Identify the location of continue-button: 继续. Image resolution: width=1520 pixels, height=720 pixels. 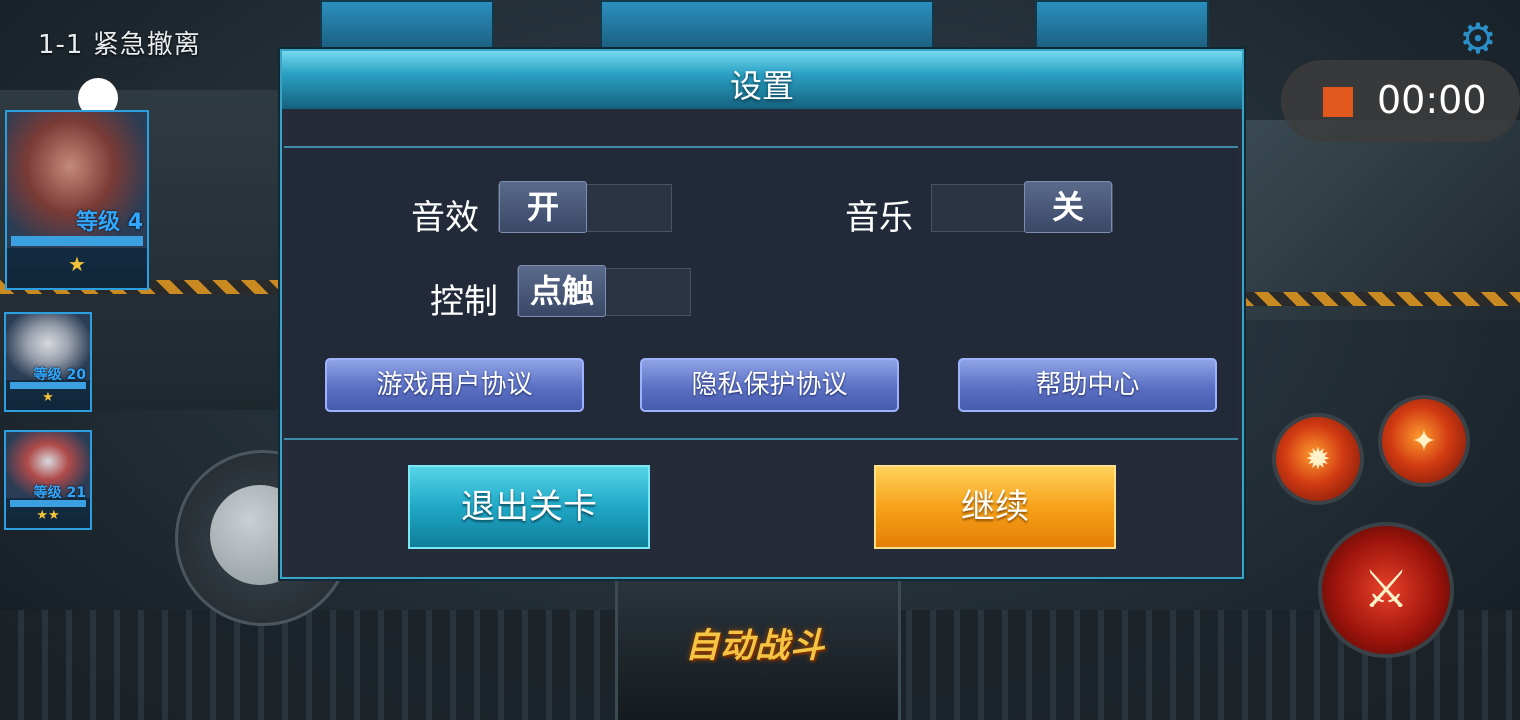
(995, 507).